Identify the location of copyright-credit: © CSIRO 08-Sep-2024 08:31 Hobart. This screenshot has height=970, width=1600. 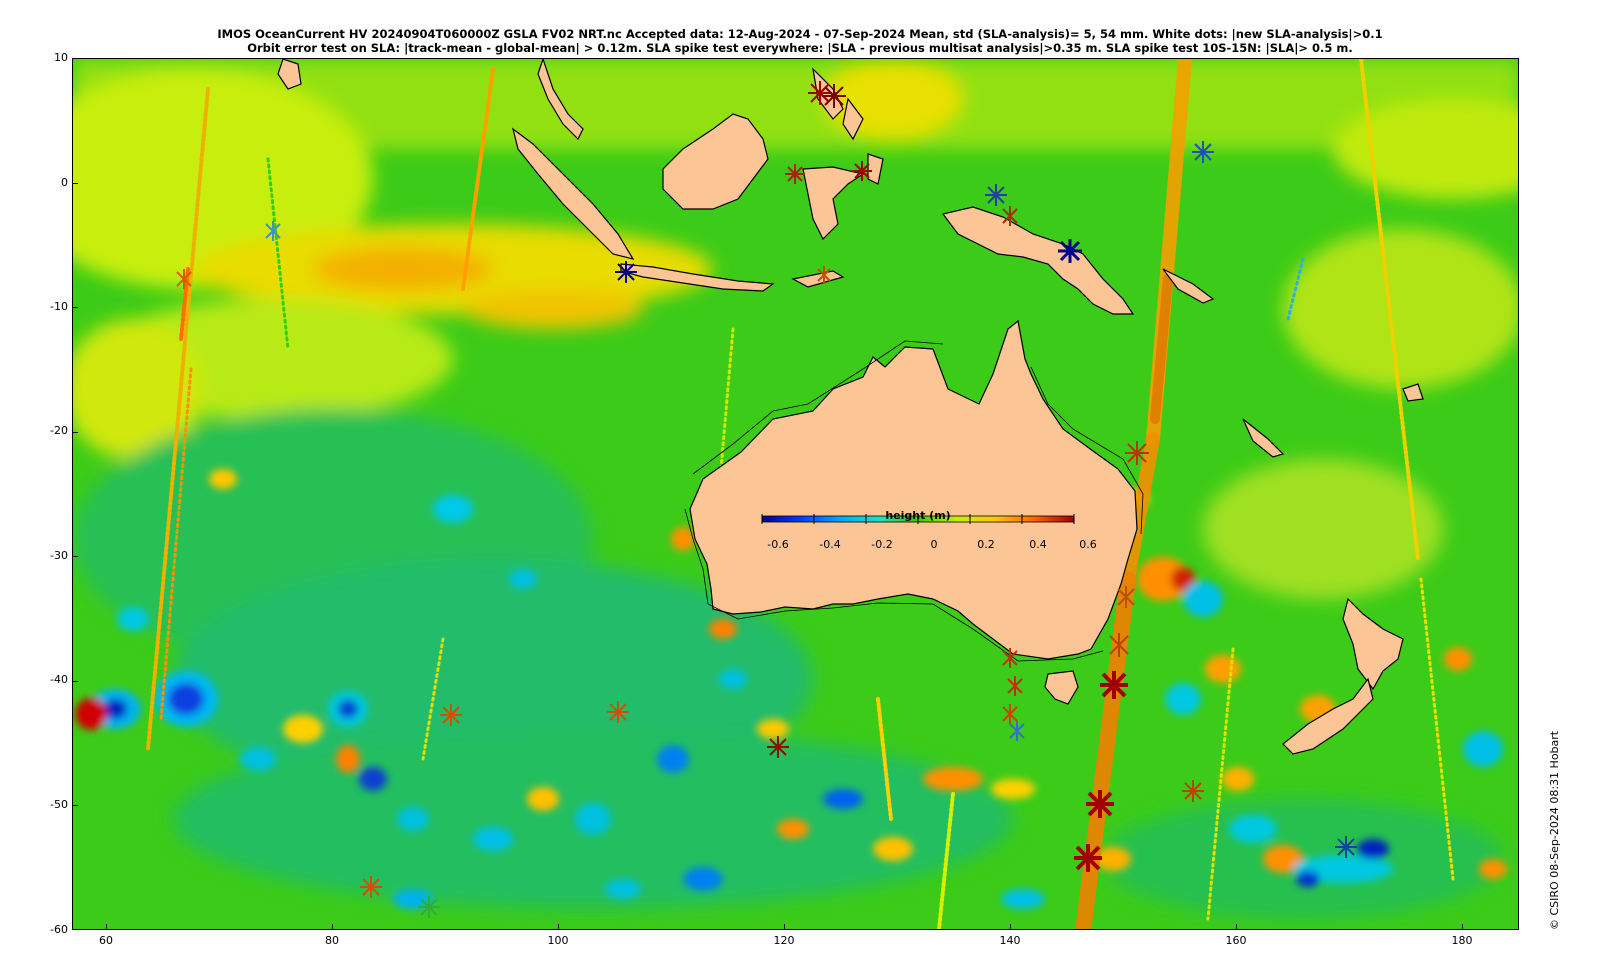
(1554, 830).